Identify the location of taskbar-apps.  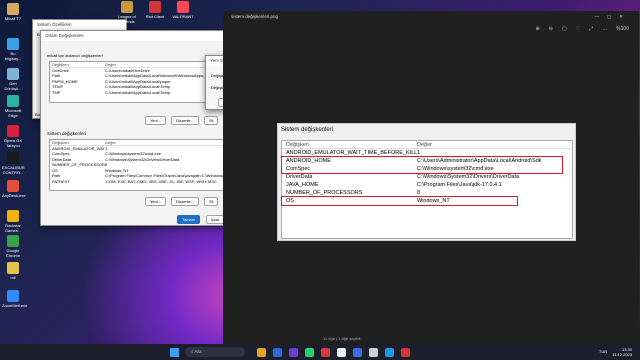
(333, 352).